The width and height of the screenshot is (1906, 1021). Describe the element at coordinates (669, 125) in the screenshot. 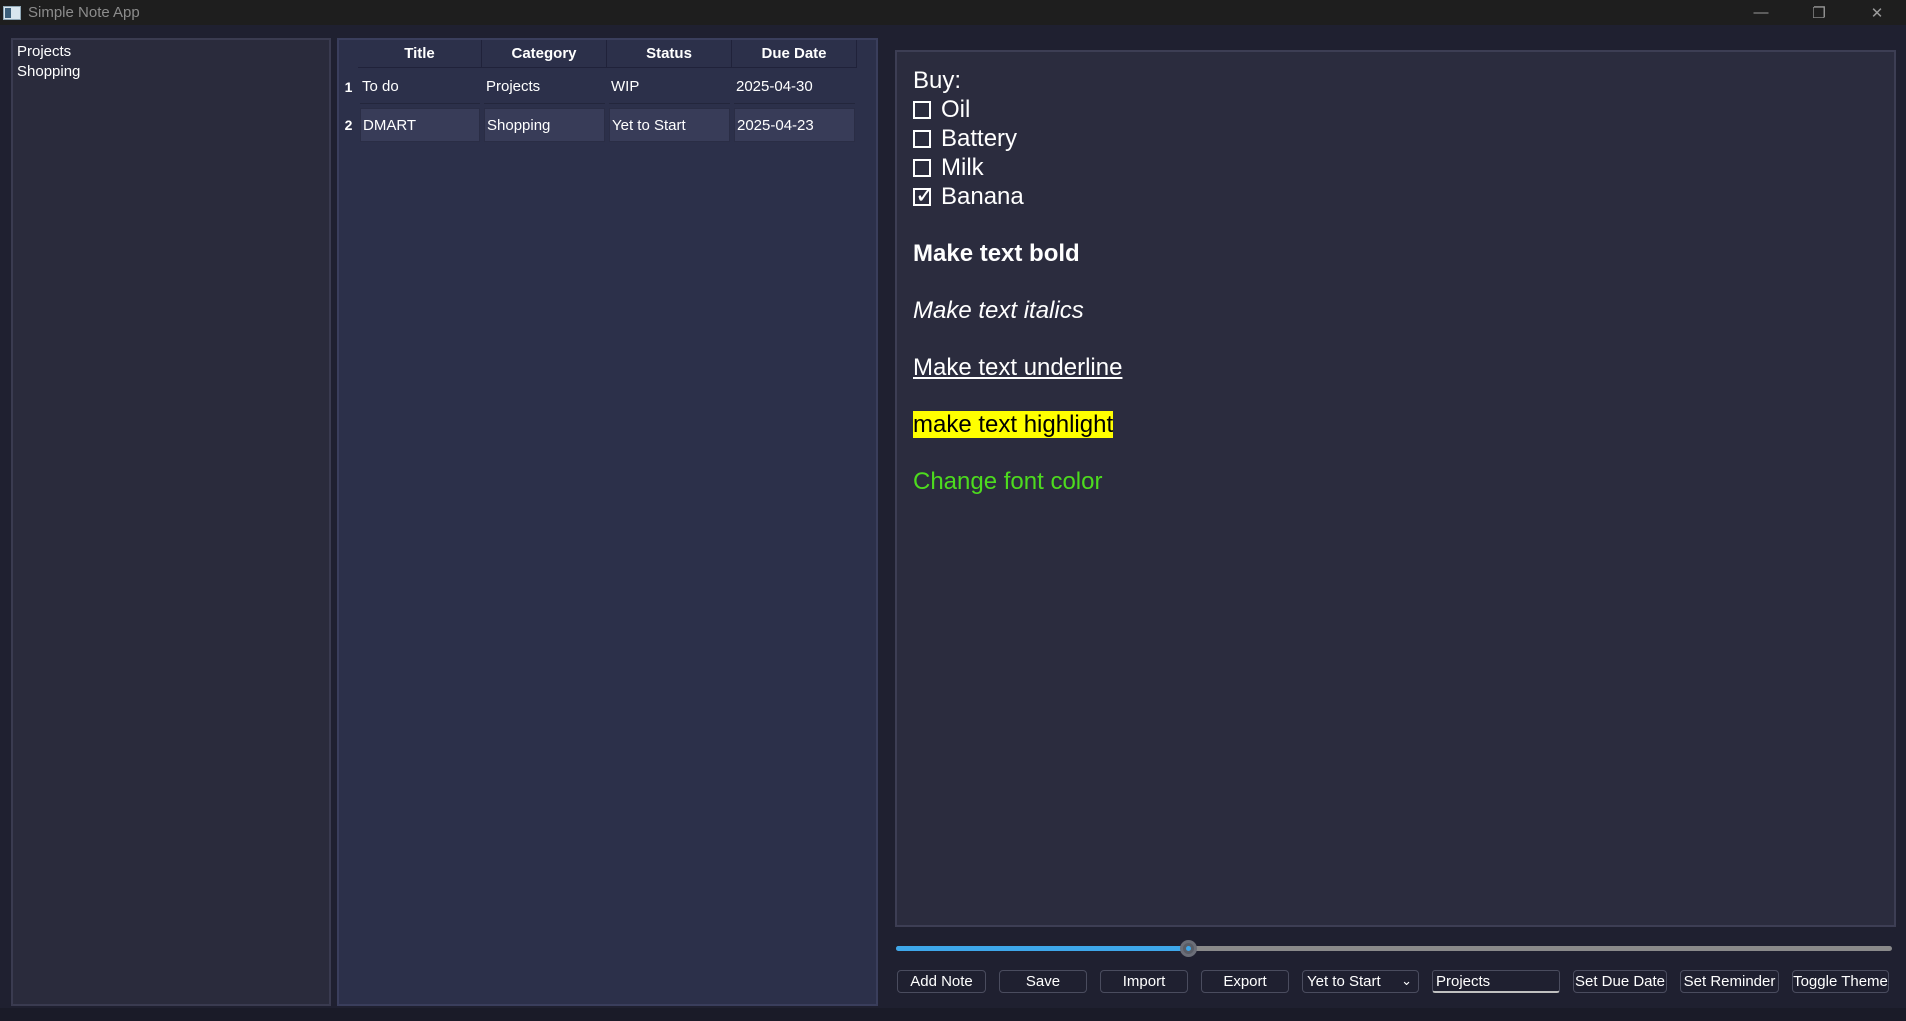

I see `cell-status: Yet to Start` at that location.